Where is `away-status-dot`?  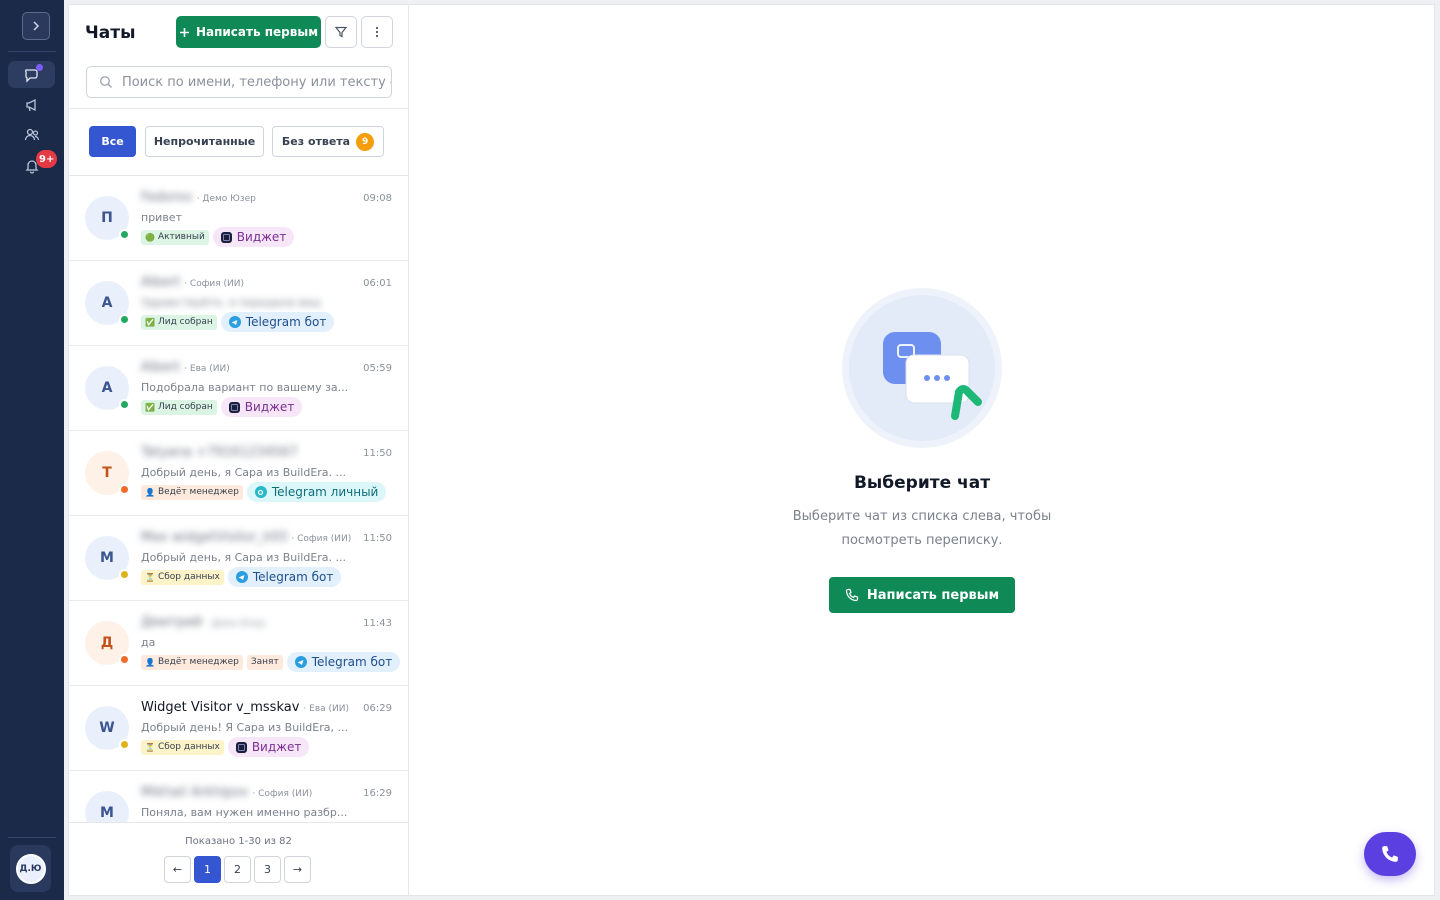
away-status-dot is located at coordinates (124, 744).